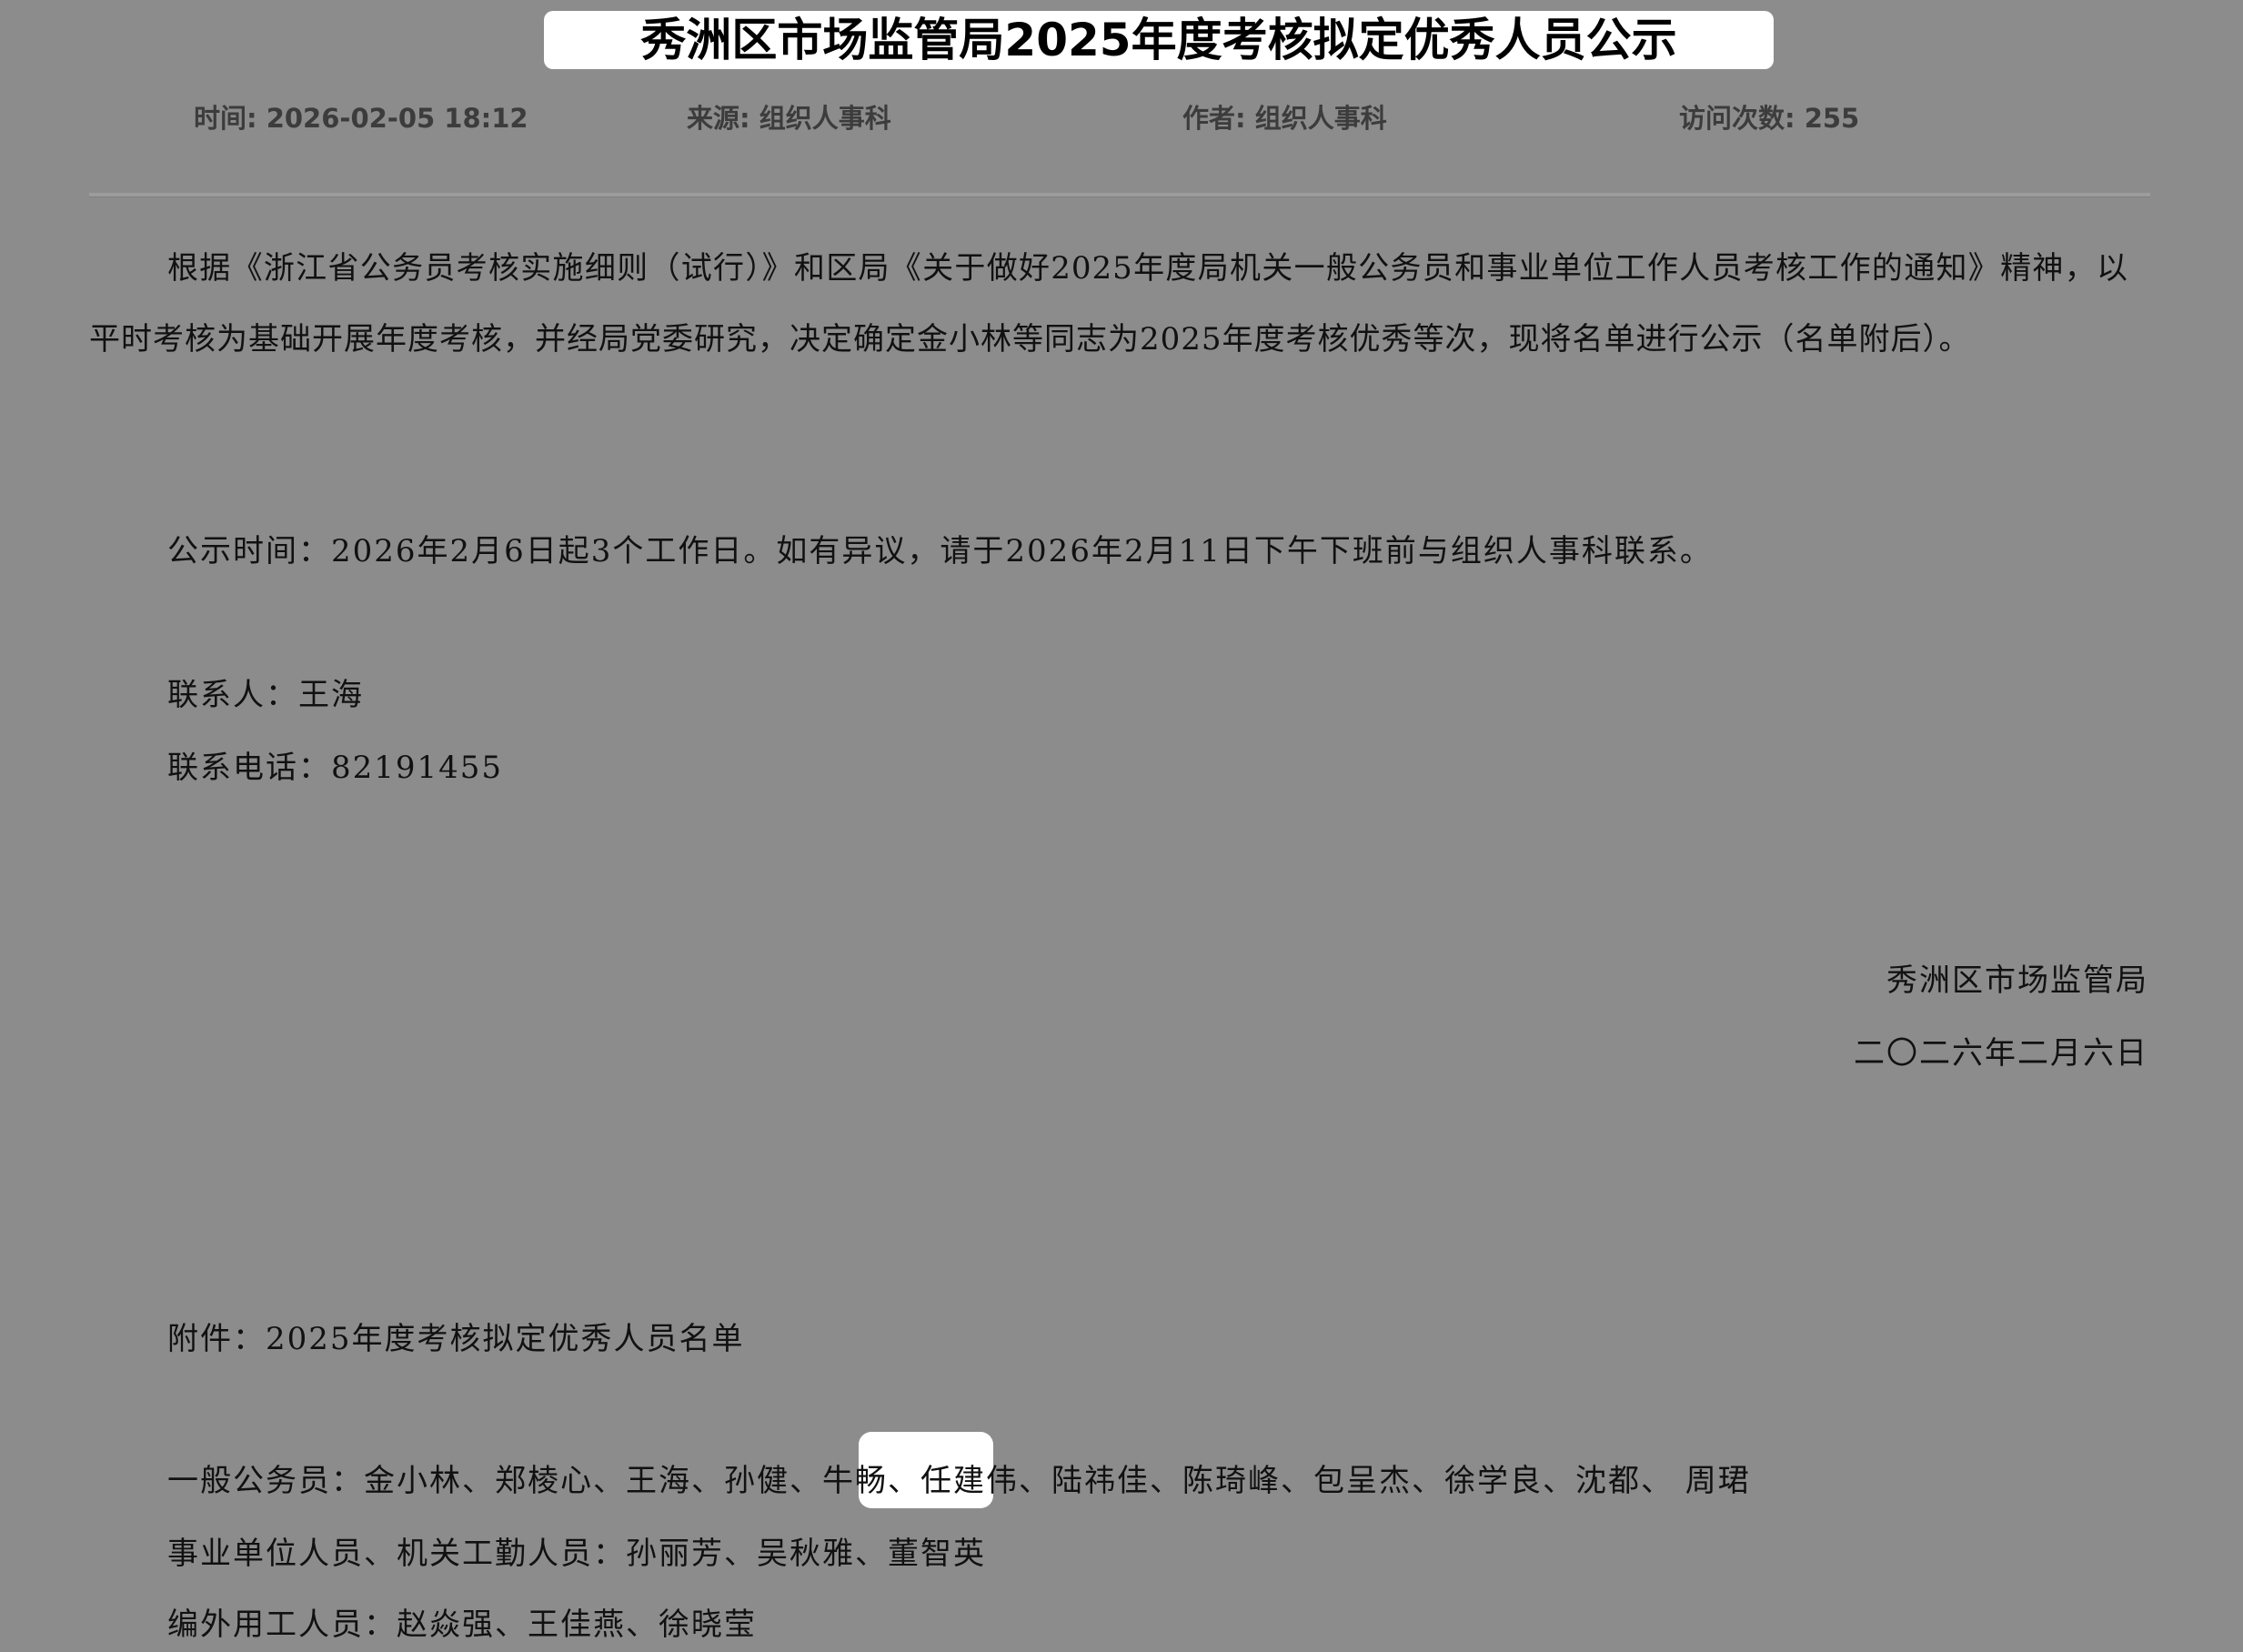 This screenshot has width=2243, height=1652. What do you see at coordinates (576, 1554) in the screenshot?
I see `institution-staff-list: 事业单位人员、机关工勤人员：孙丽芳、吴秋雅、董智英` at bounding box center [576, 1554].